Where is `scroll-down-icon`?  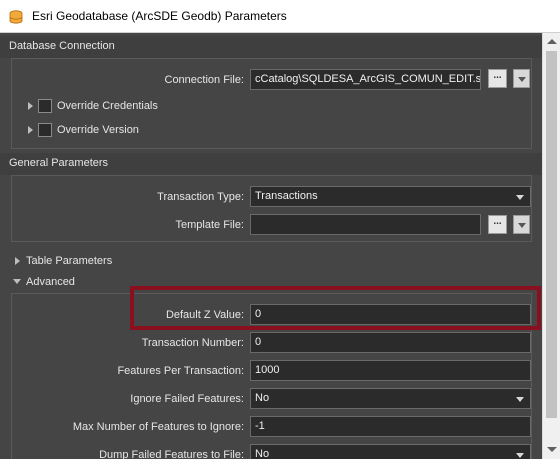
scroll-down-icon is located at coordinates (552, 449).